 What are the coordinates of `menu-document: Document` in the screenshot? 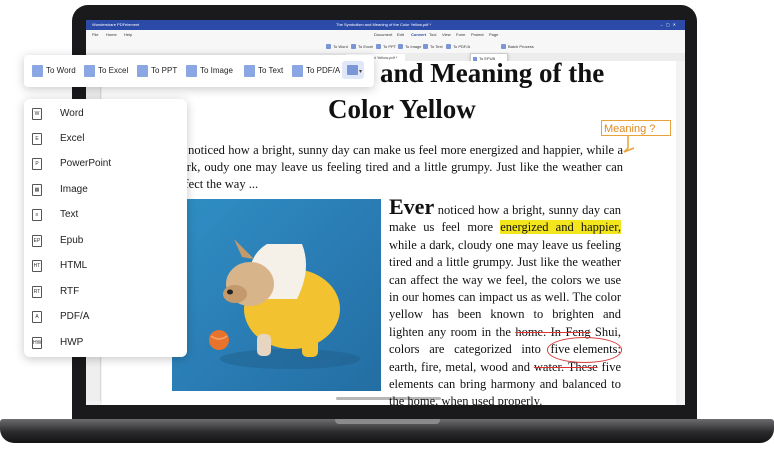 It's located at (383, 34).